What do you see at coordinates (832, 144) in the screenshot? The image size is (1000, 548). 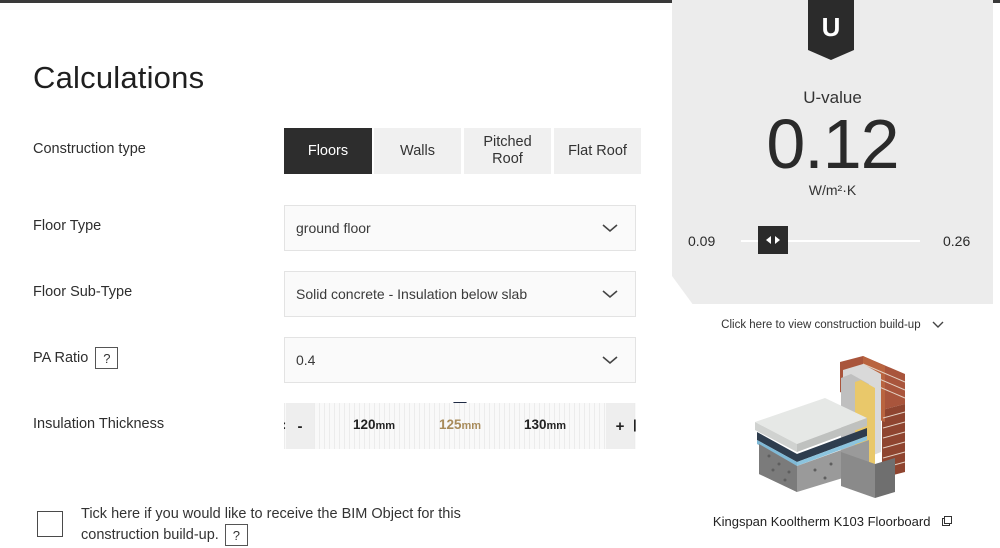 I see `u-value-number: 0.12` at bounding box center [832, 144].